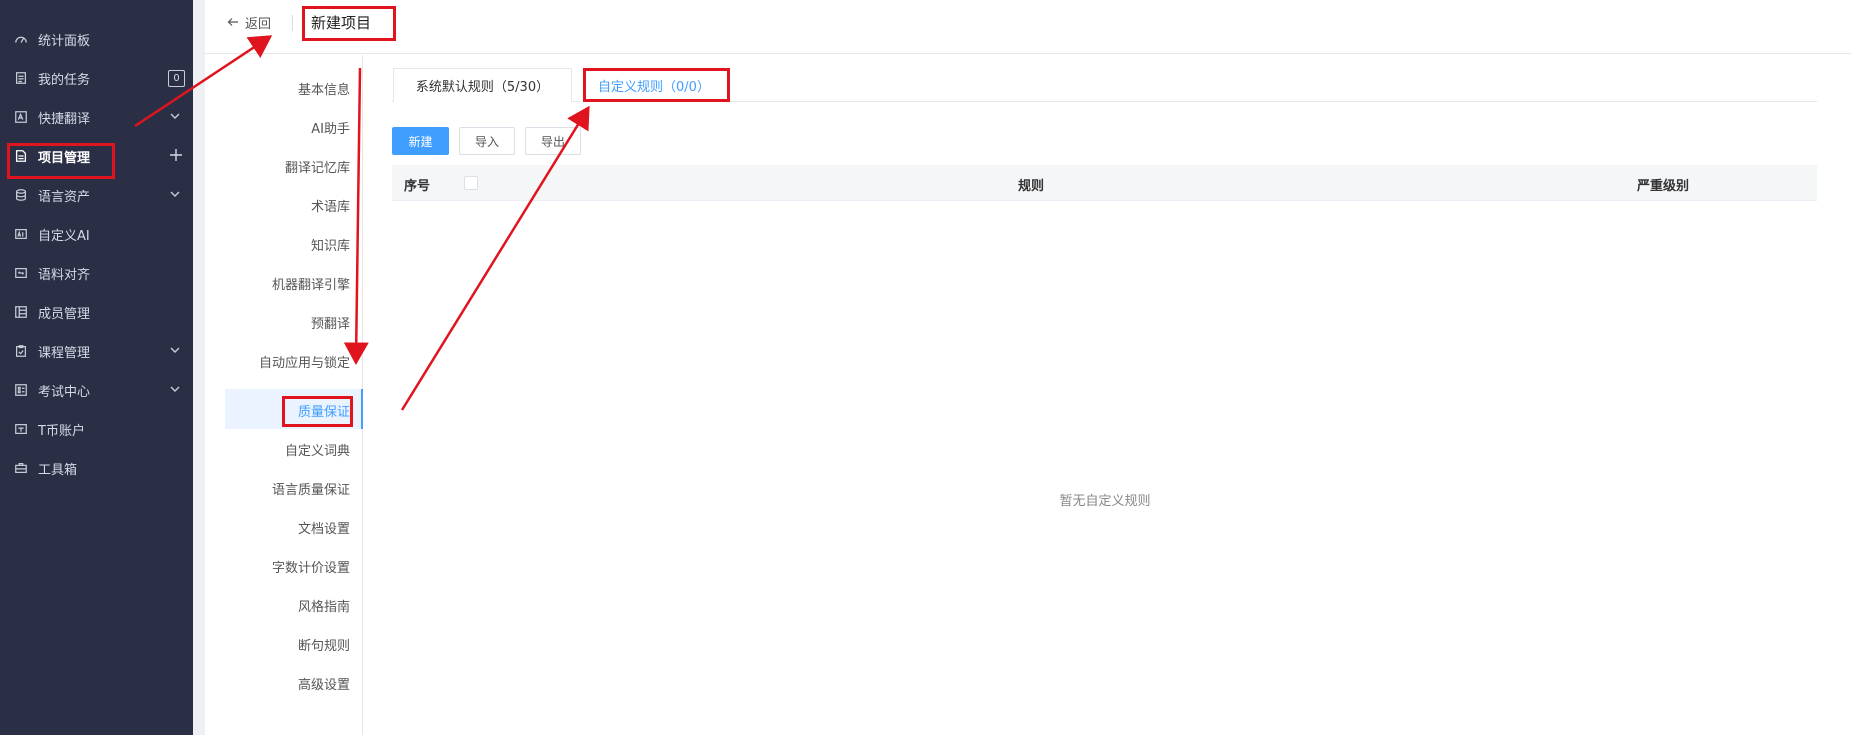 This screenshot has width=1851, height=735. Describe the element at coordinates (64, 119) in the screenshot. I see `sidebar-item-label: 快捷翻译` at that location.